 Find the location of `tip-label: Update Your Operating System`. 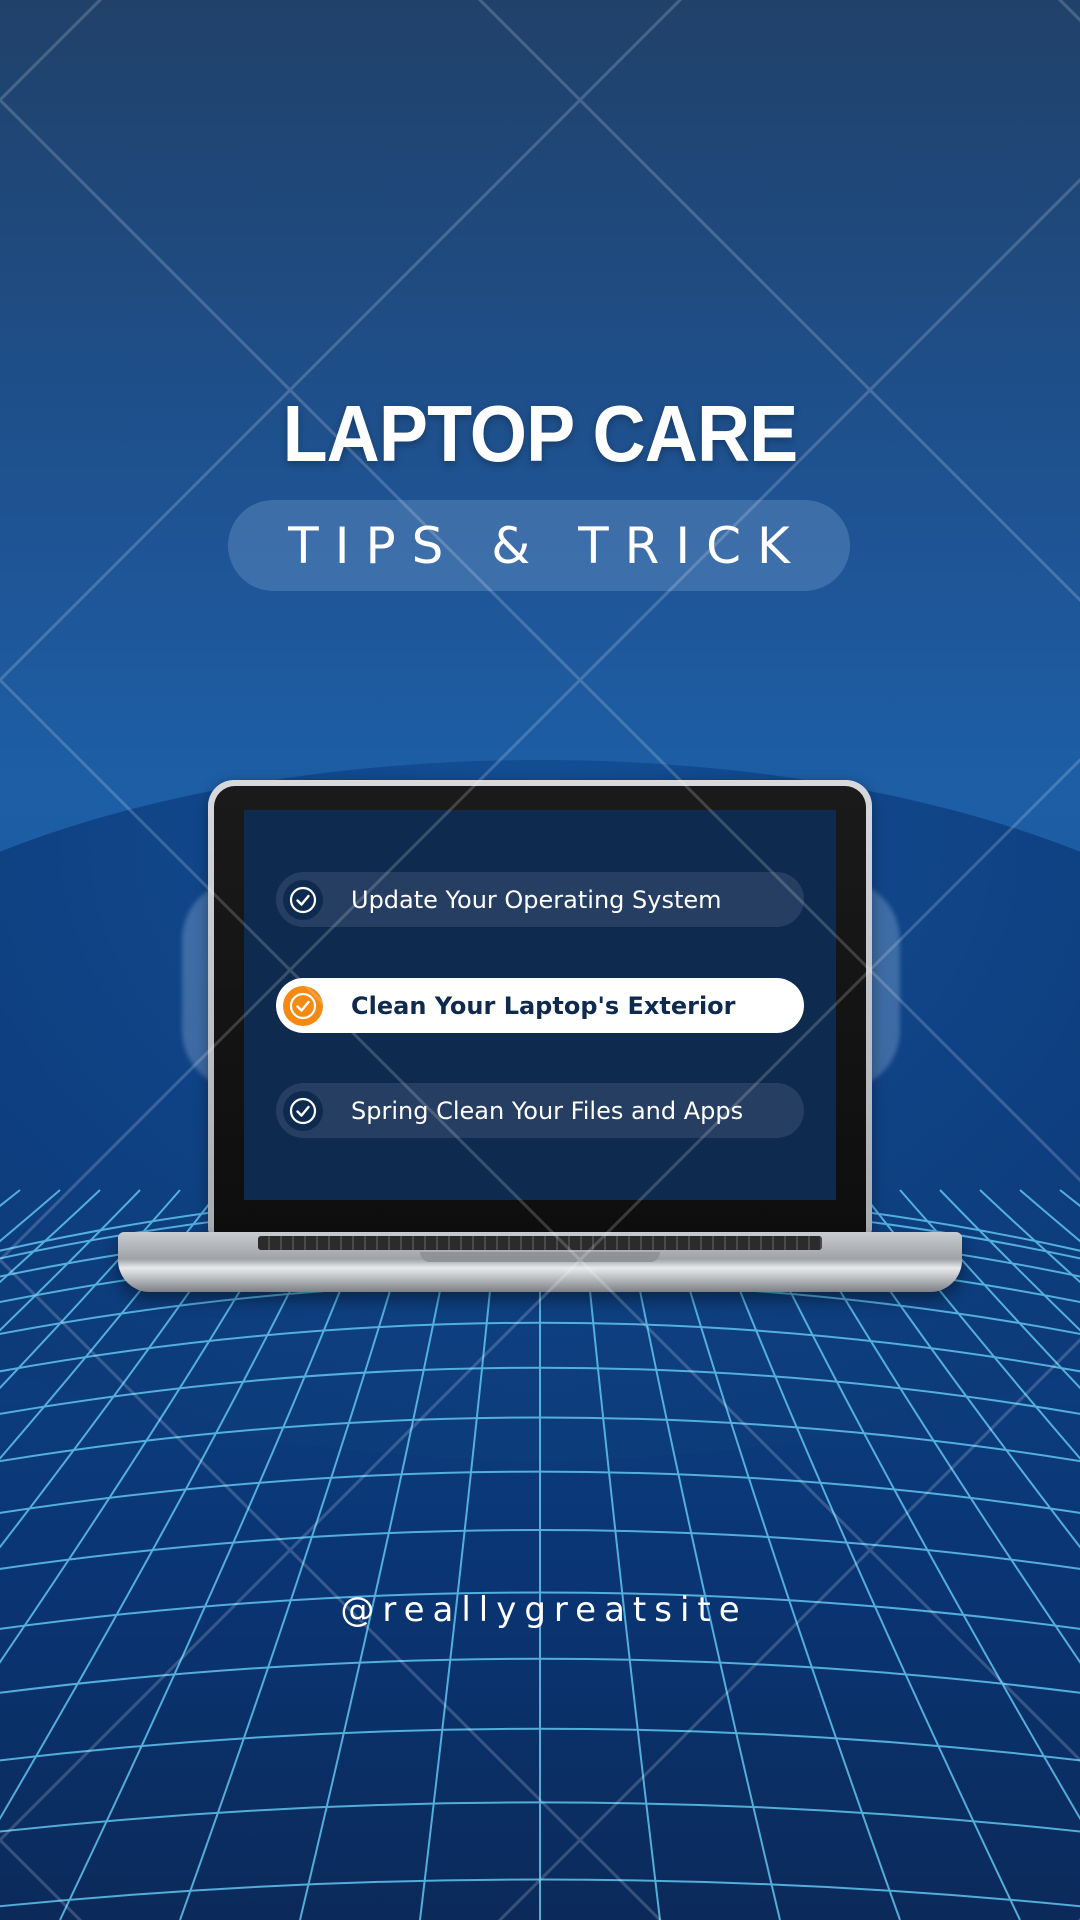

tip-label: Update Your Operating System is located at coordinates (536, 899).